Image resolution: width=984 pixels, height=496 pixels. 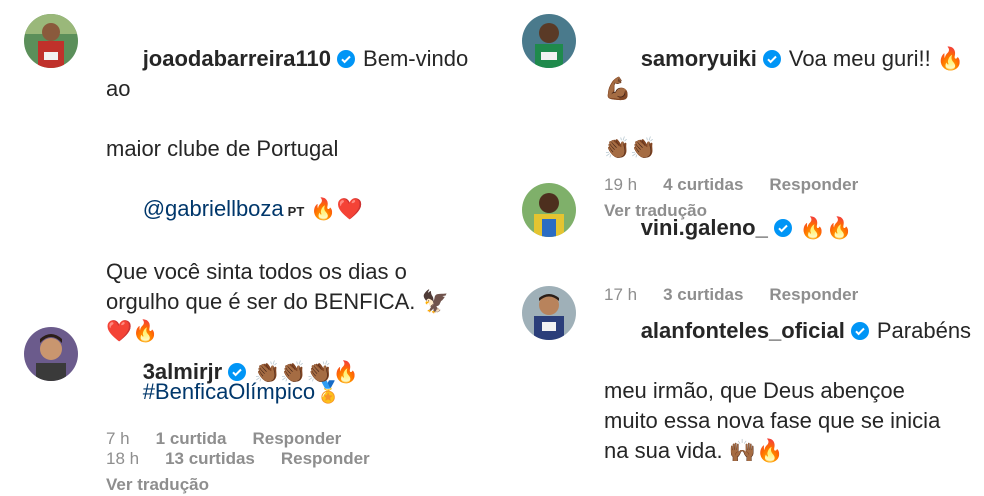 What do you see at coordinates (754, 390) in the screenshot?
I see `comment-text: meu irmão, que Deus abençoe` at bounding box center [754, 390].